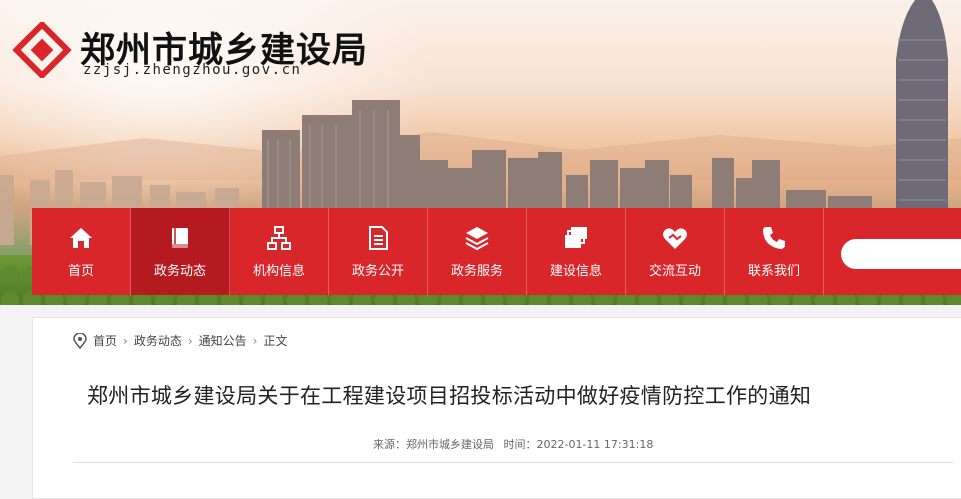  What do you see at coordinates (575, 271) in the screenshot?
I see `nav-item-label: 建设信息` at bounding box center [575, 271].